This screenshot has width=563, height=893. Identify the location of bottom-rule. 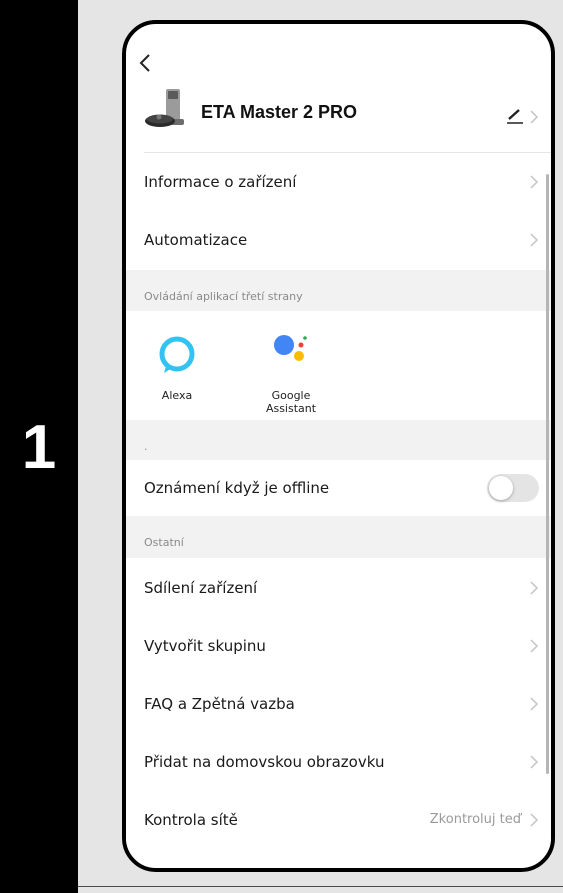
(320, 886).